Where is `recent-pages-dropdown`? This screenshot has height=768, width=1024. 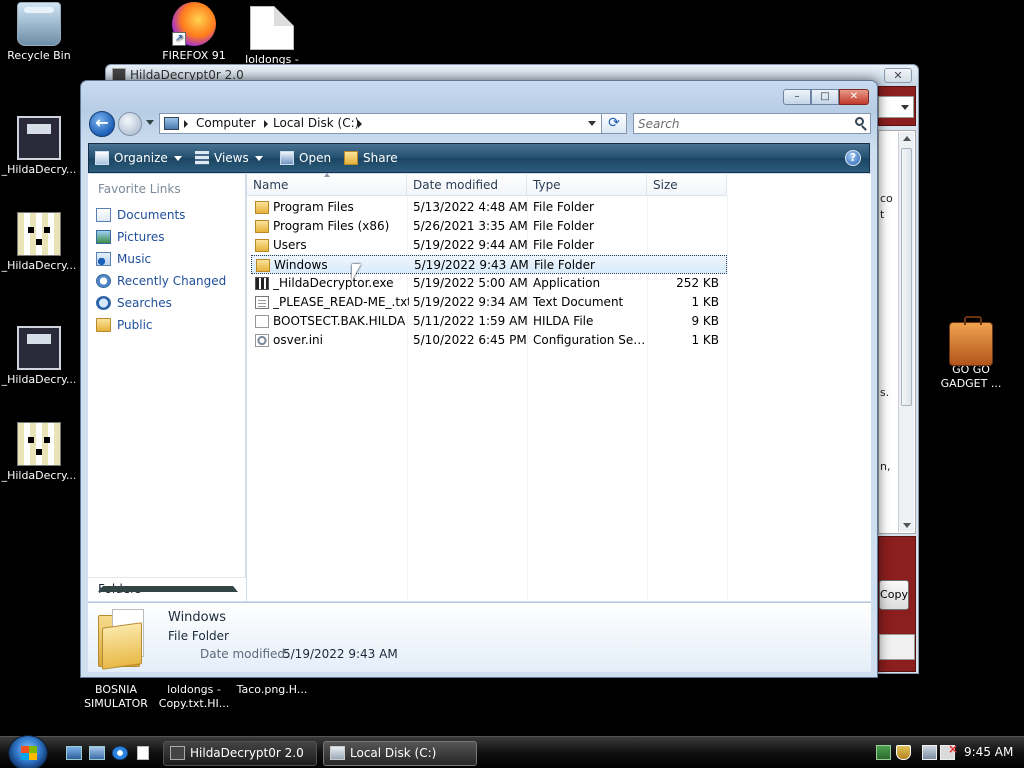
recent-pages-dropdown is located at coordinates (150, 122).